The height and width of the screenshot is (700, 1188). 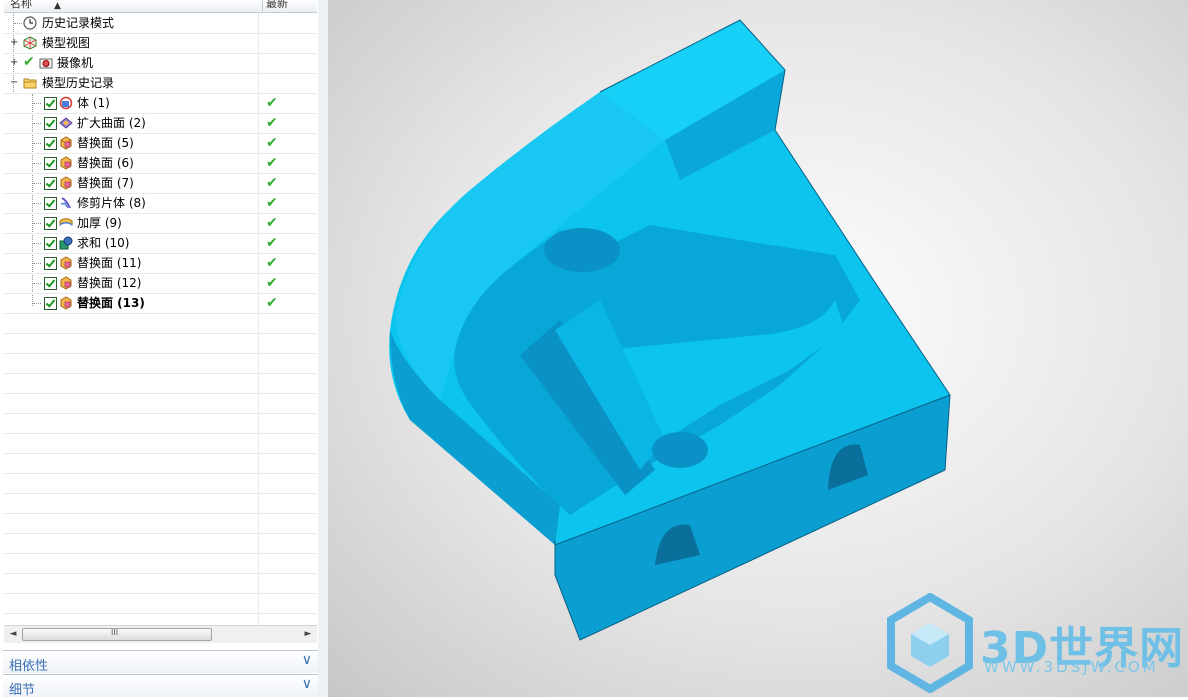 I want to click on feature-label: 加厚 (9), so click(x=99, y=223).